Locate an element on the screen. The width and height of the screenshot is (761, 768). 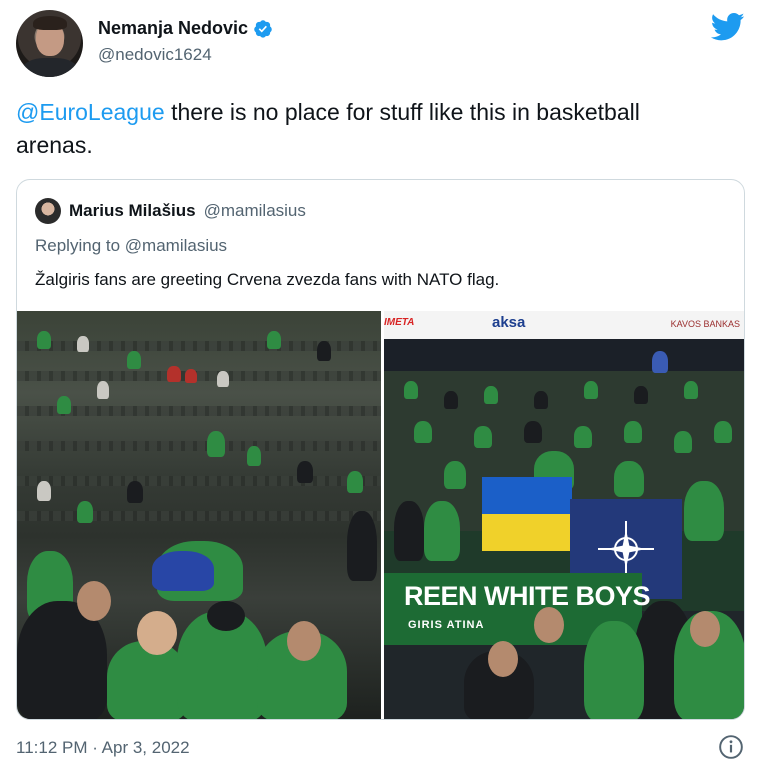
quoted-author-avatar is located at coordinates (48, 211).